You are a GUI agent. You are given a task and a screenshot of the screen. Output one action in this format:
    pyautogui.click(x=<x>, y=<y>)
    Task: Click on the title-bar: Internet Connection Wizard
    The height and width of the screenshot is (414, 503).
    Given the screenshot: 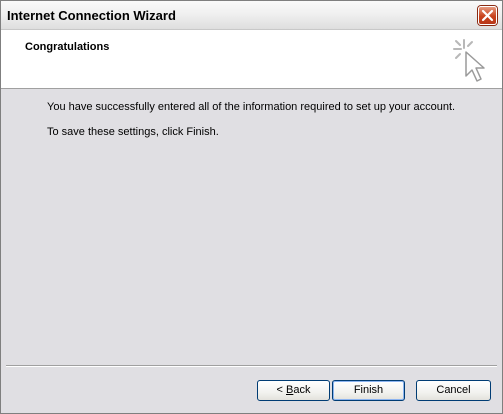 What is the action you would take?
    pyautogui.click(x=251, y=15)
    